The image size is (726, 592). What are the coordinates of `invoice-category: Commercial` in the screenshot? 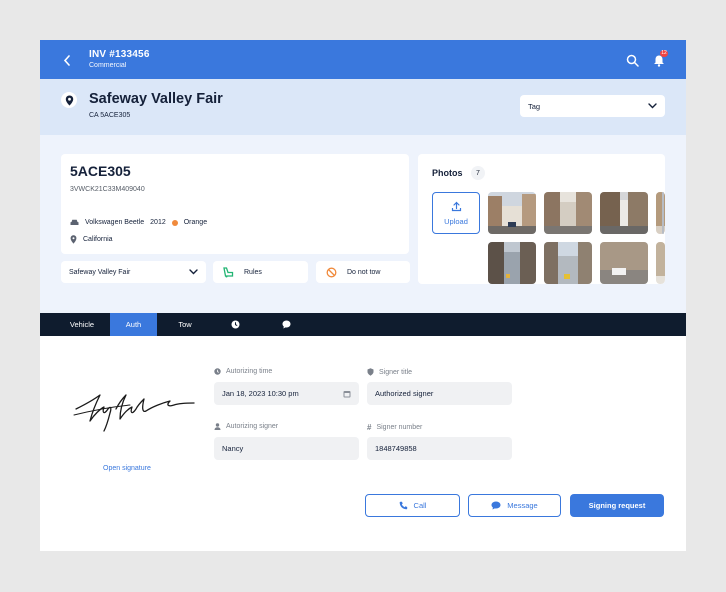 It's located at (108, 65).